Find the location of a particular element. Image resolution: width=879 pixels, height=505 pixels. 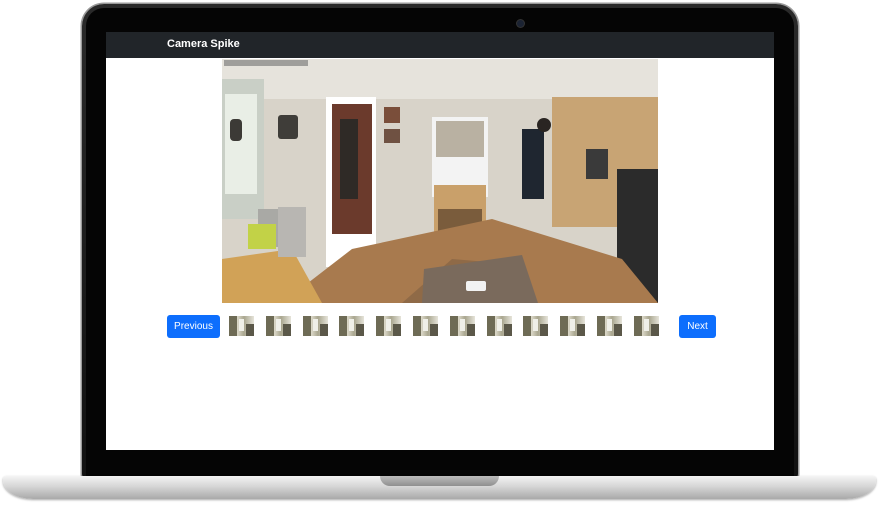

navbar-brand: Camera Spike is located at coordinates (203, 44).